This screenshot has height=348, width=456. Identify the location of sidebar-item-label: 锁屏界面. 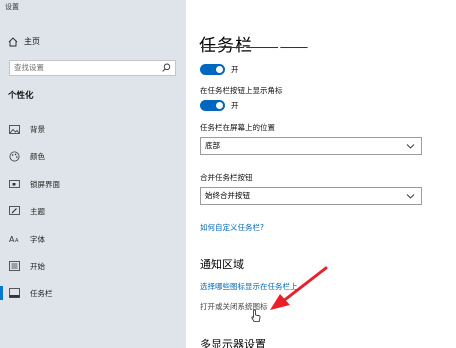
(45, 184).